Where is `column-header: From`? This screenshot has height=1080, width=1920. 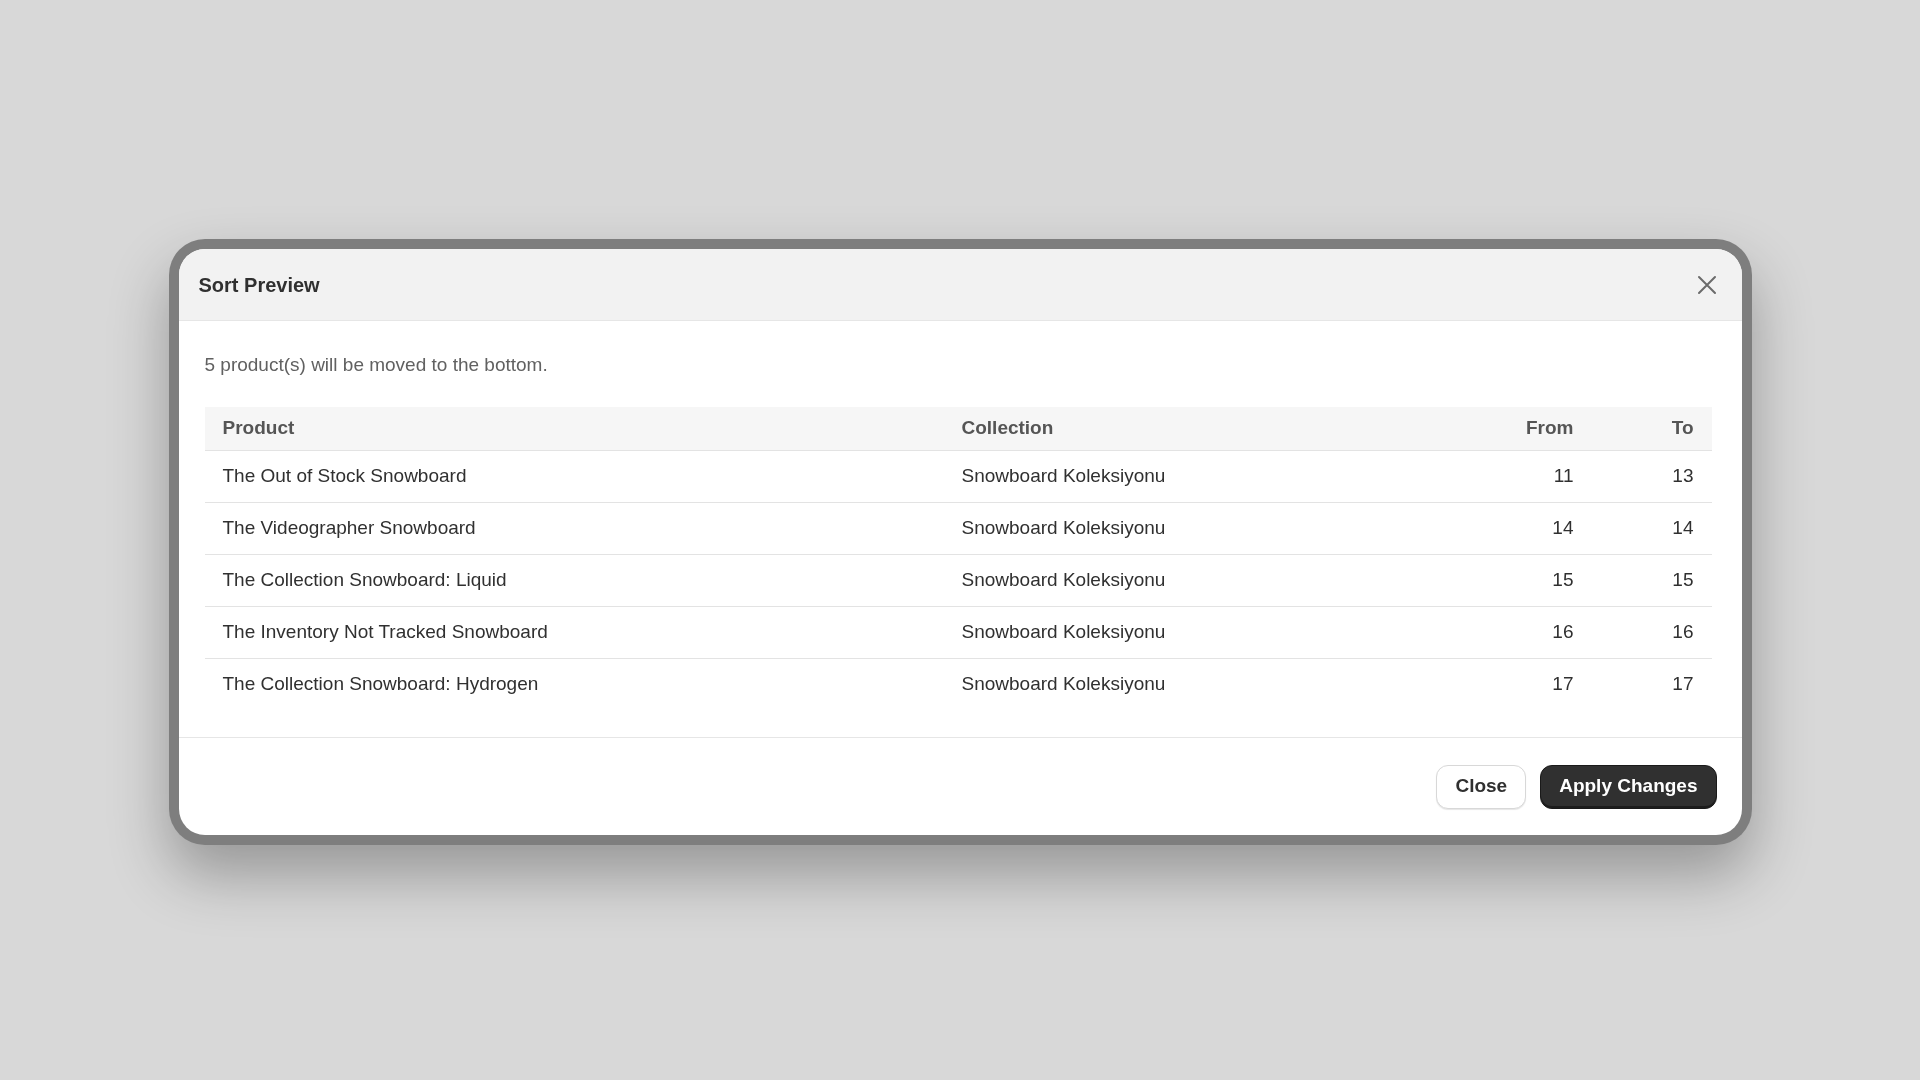 column-header: From is located at coordinates (1550, 427).